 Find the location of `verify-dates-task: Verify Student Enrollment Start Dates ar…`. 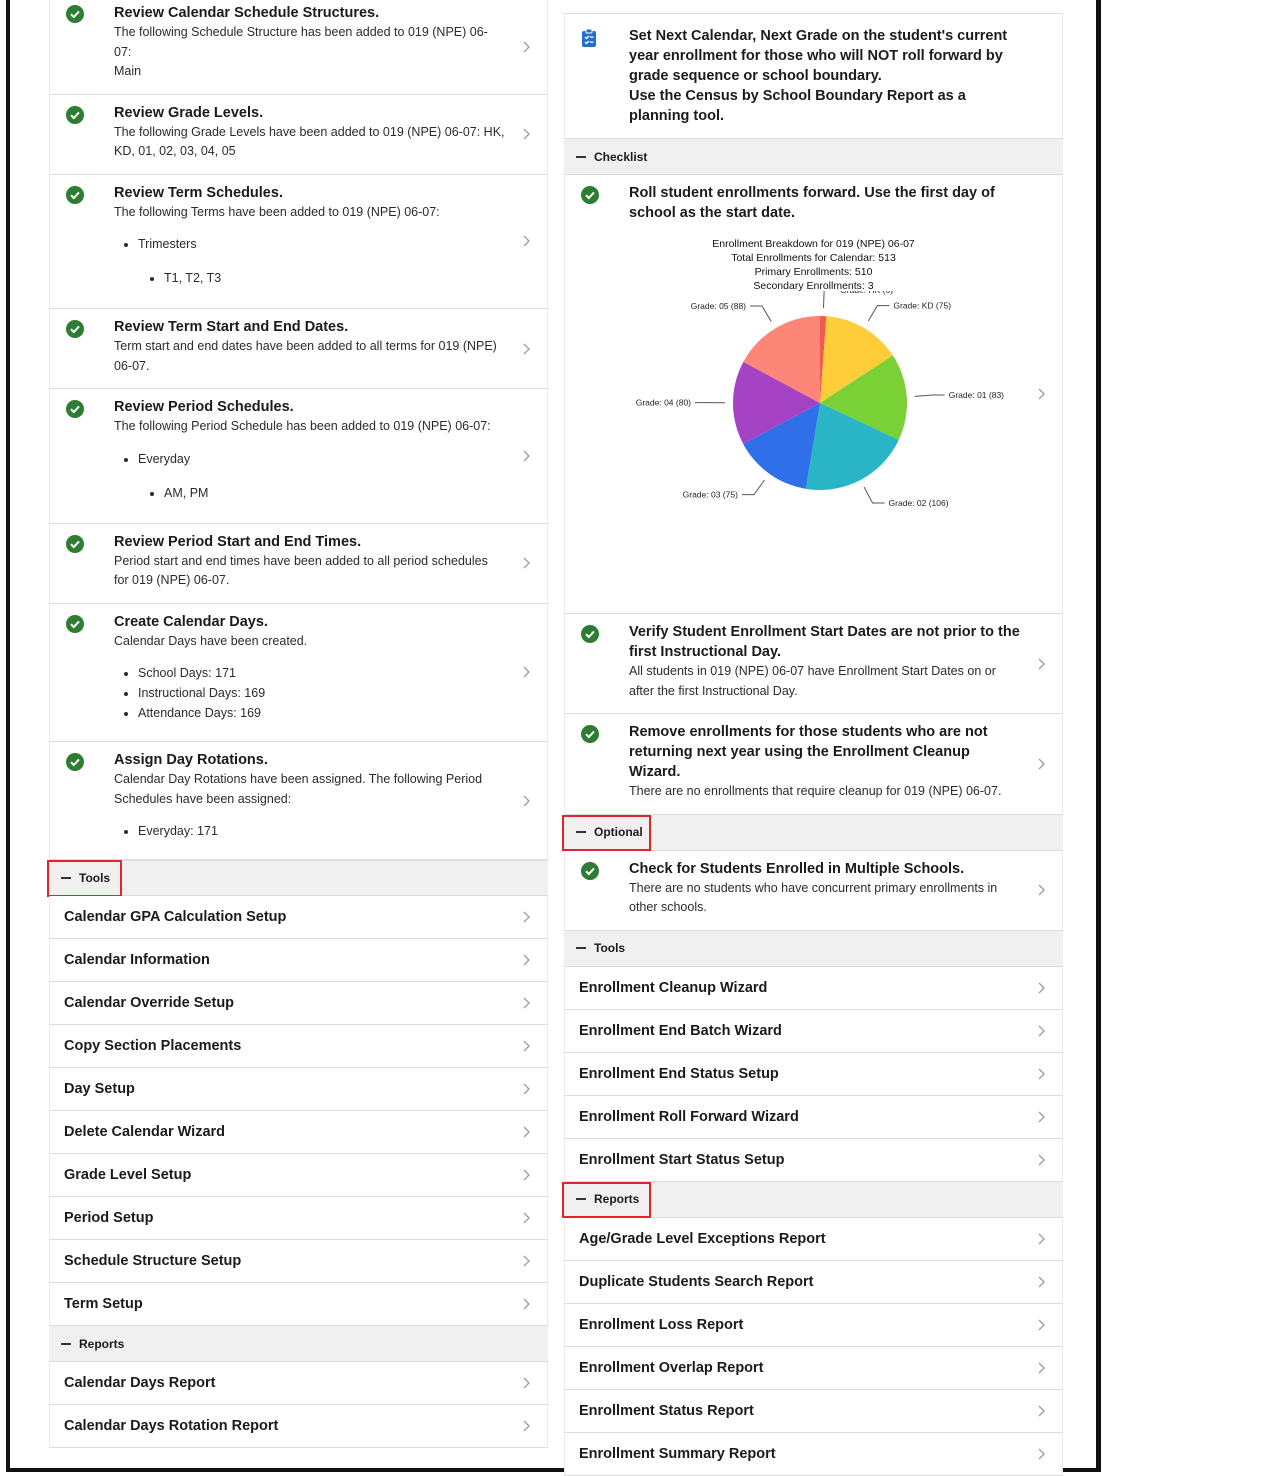

verify-dates-task: Verify Student Enrollment Start Dates ar… is located at coordinates (813, 664).